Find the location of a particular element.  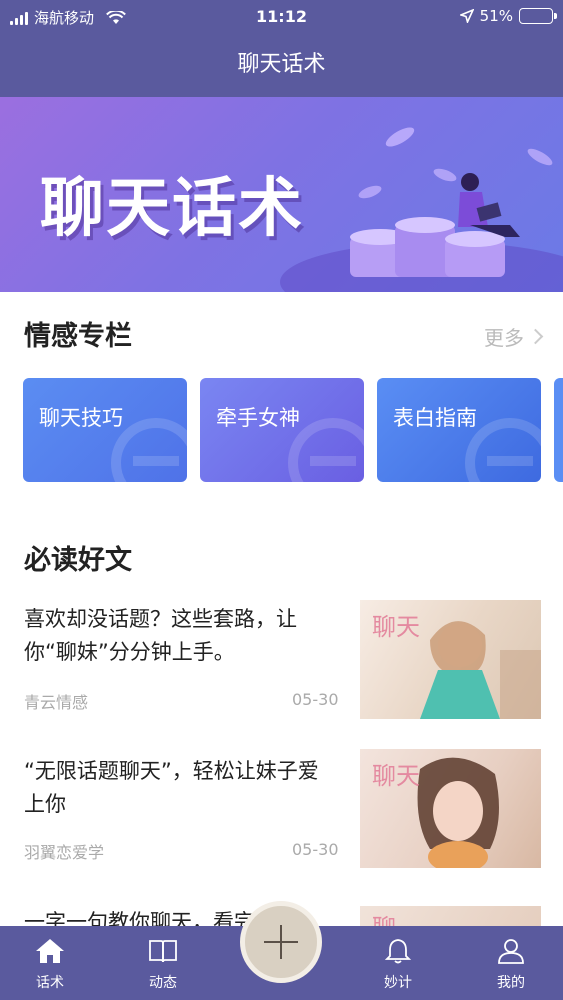

home-icon is located at coordinates (50, 951).